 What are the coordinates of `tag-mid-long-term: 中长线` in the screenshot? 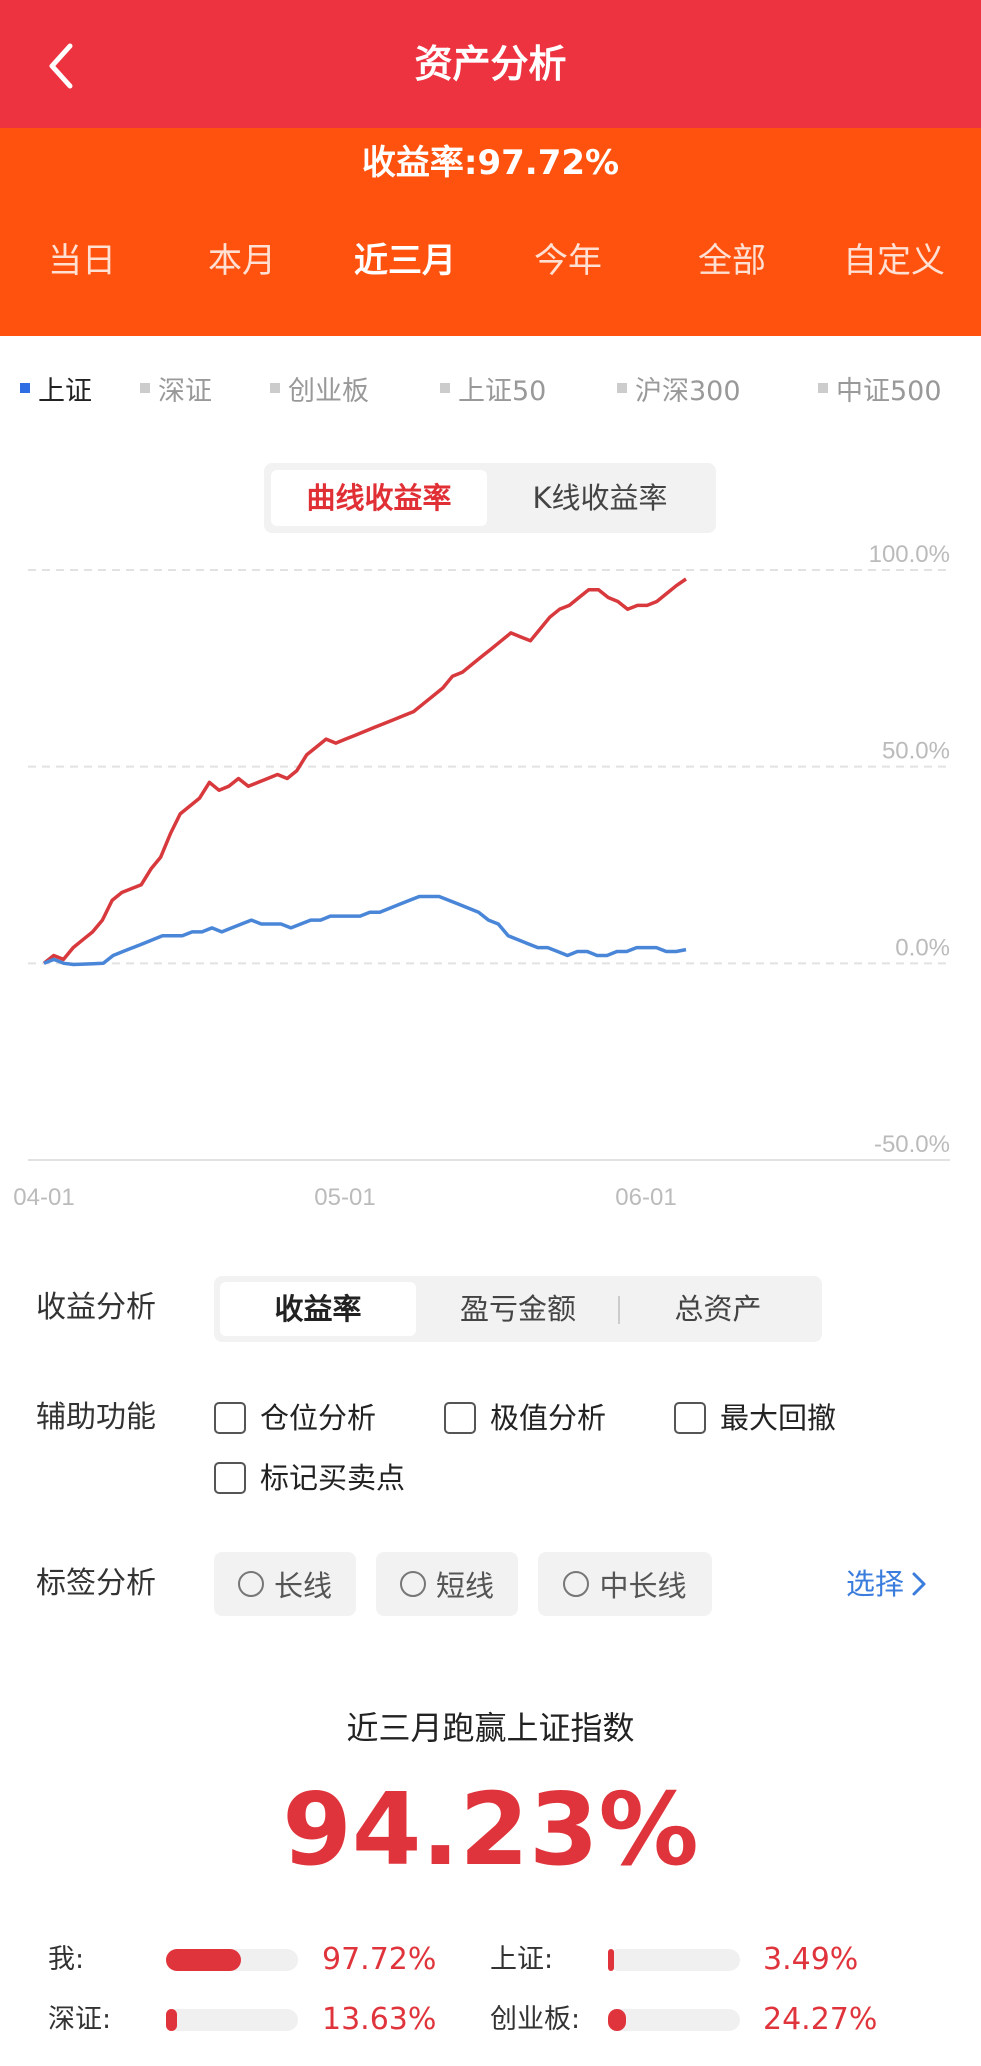 It's located at (625, 1584).